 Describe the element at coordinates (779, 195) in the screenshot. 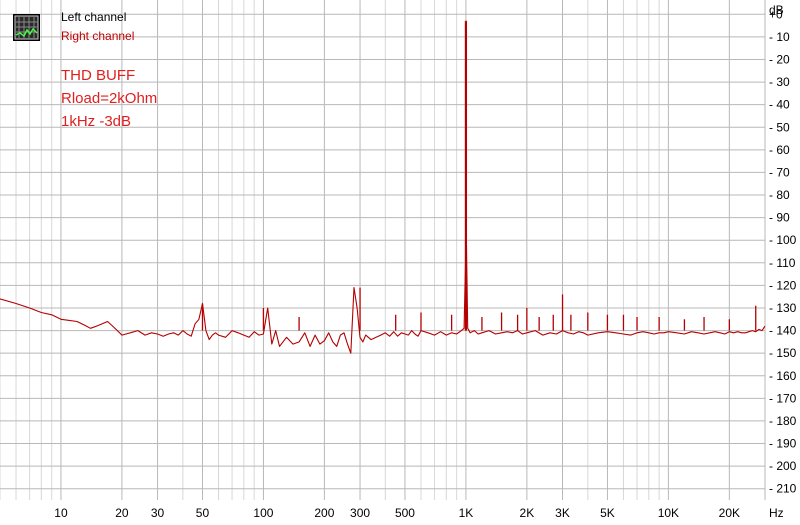

I see `y-tick-label: - 80` at that location.